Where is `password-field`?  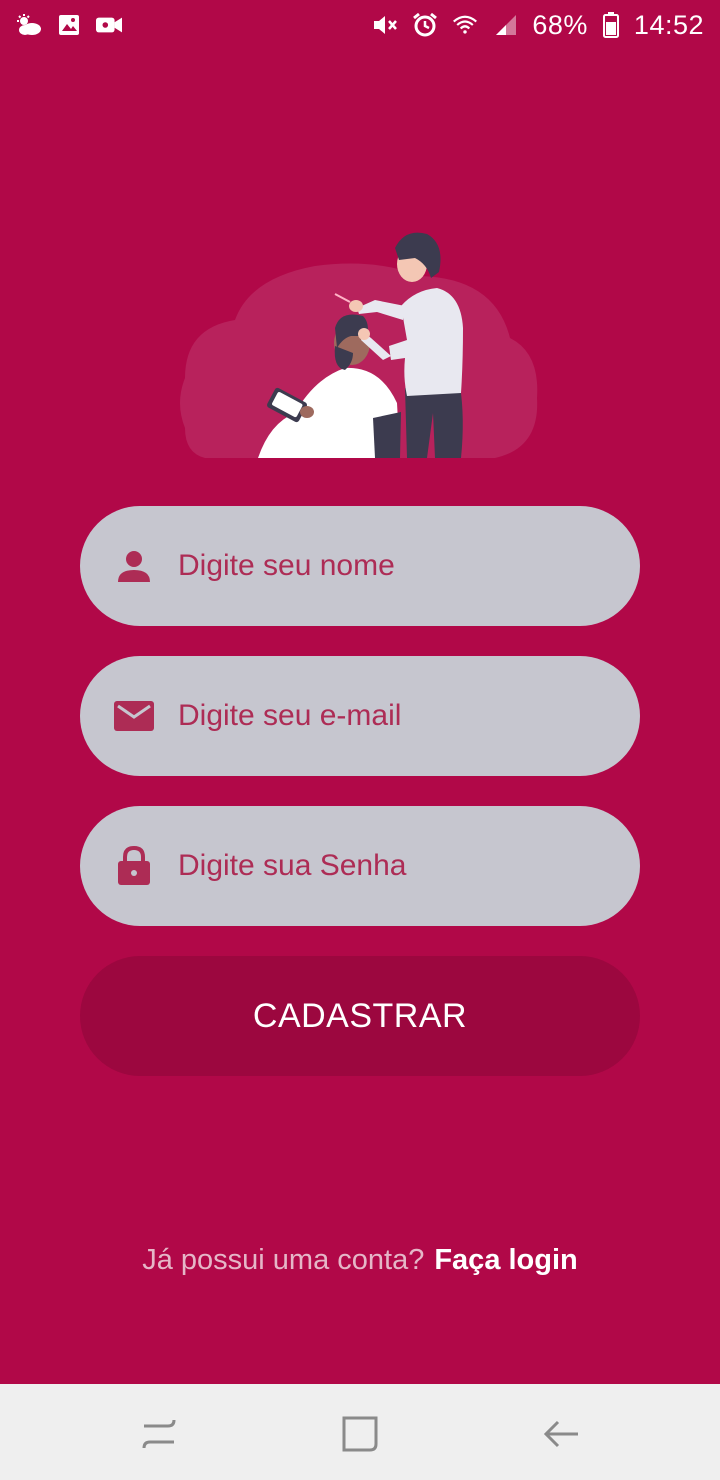 password-field is located at coordinates (360, 866).